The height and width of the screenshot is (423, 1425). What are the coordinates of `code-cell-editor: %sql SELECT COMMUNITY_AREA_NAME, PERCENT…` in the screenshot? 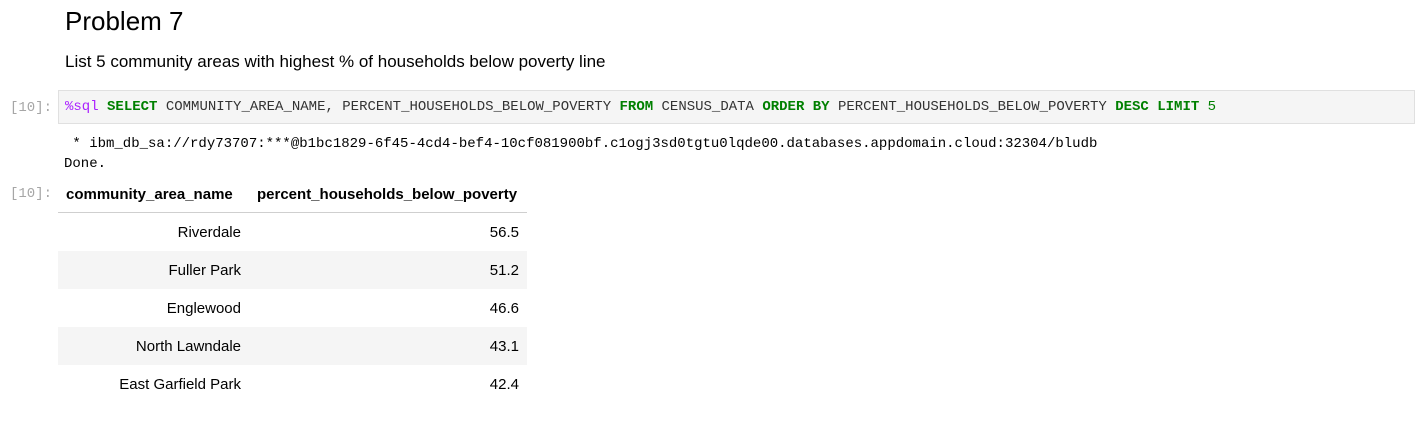 It's located at (736, 107).